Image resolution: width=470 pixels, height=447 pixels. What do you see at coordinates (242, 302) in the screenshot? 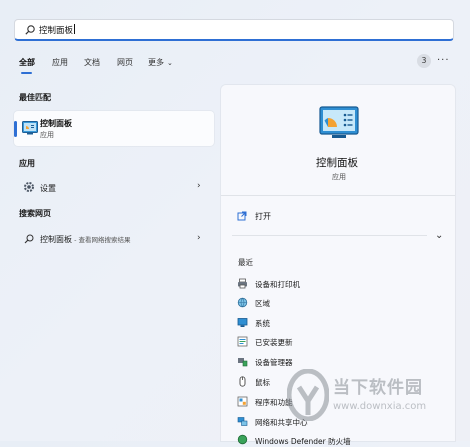
I see `globe-icon` at bounding box center [242, 302].